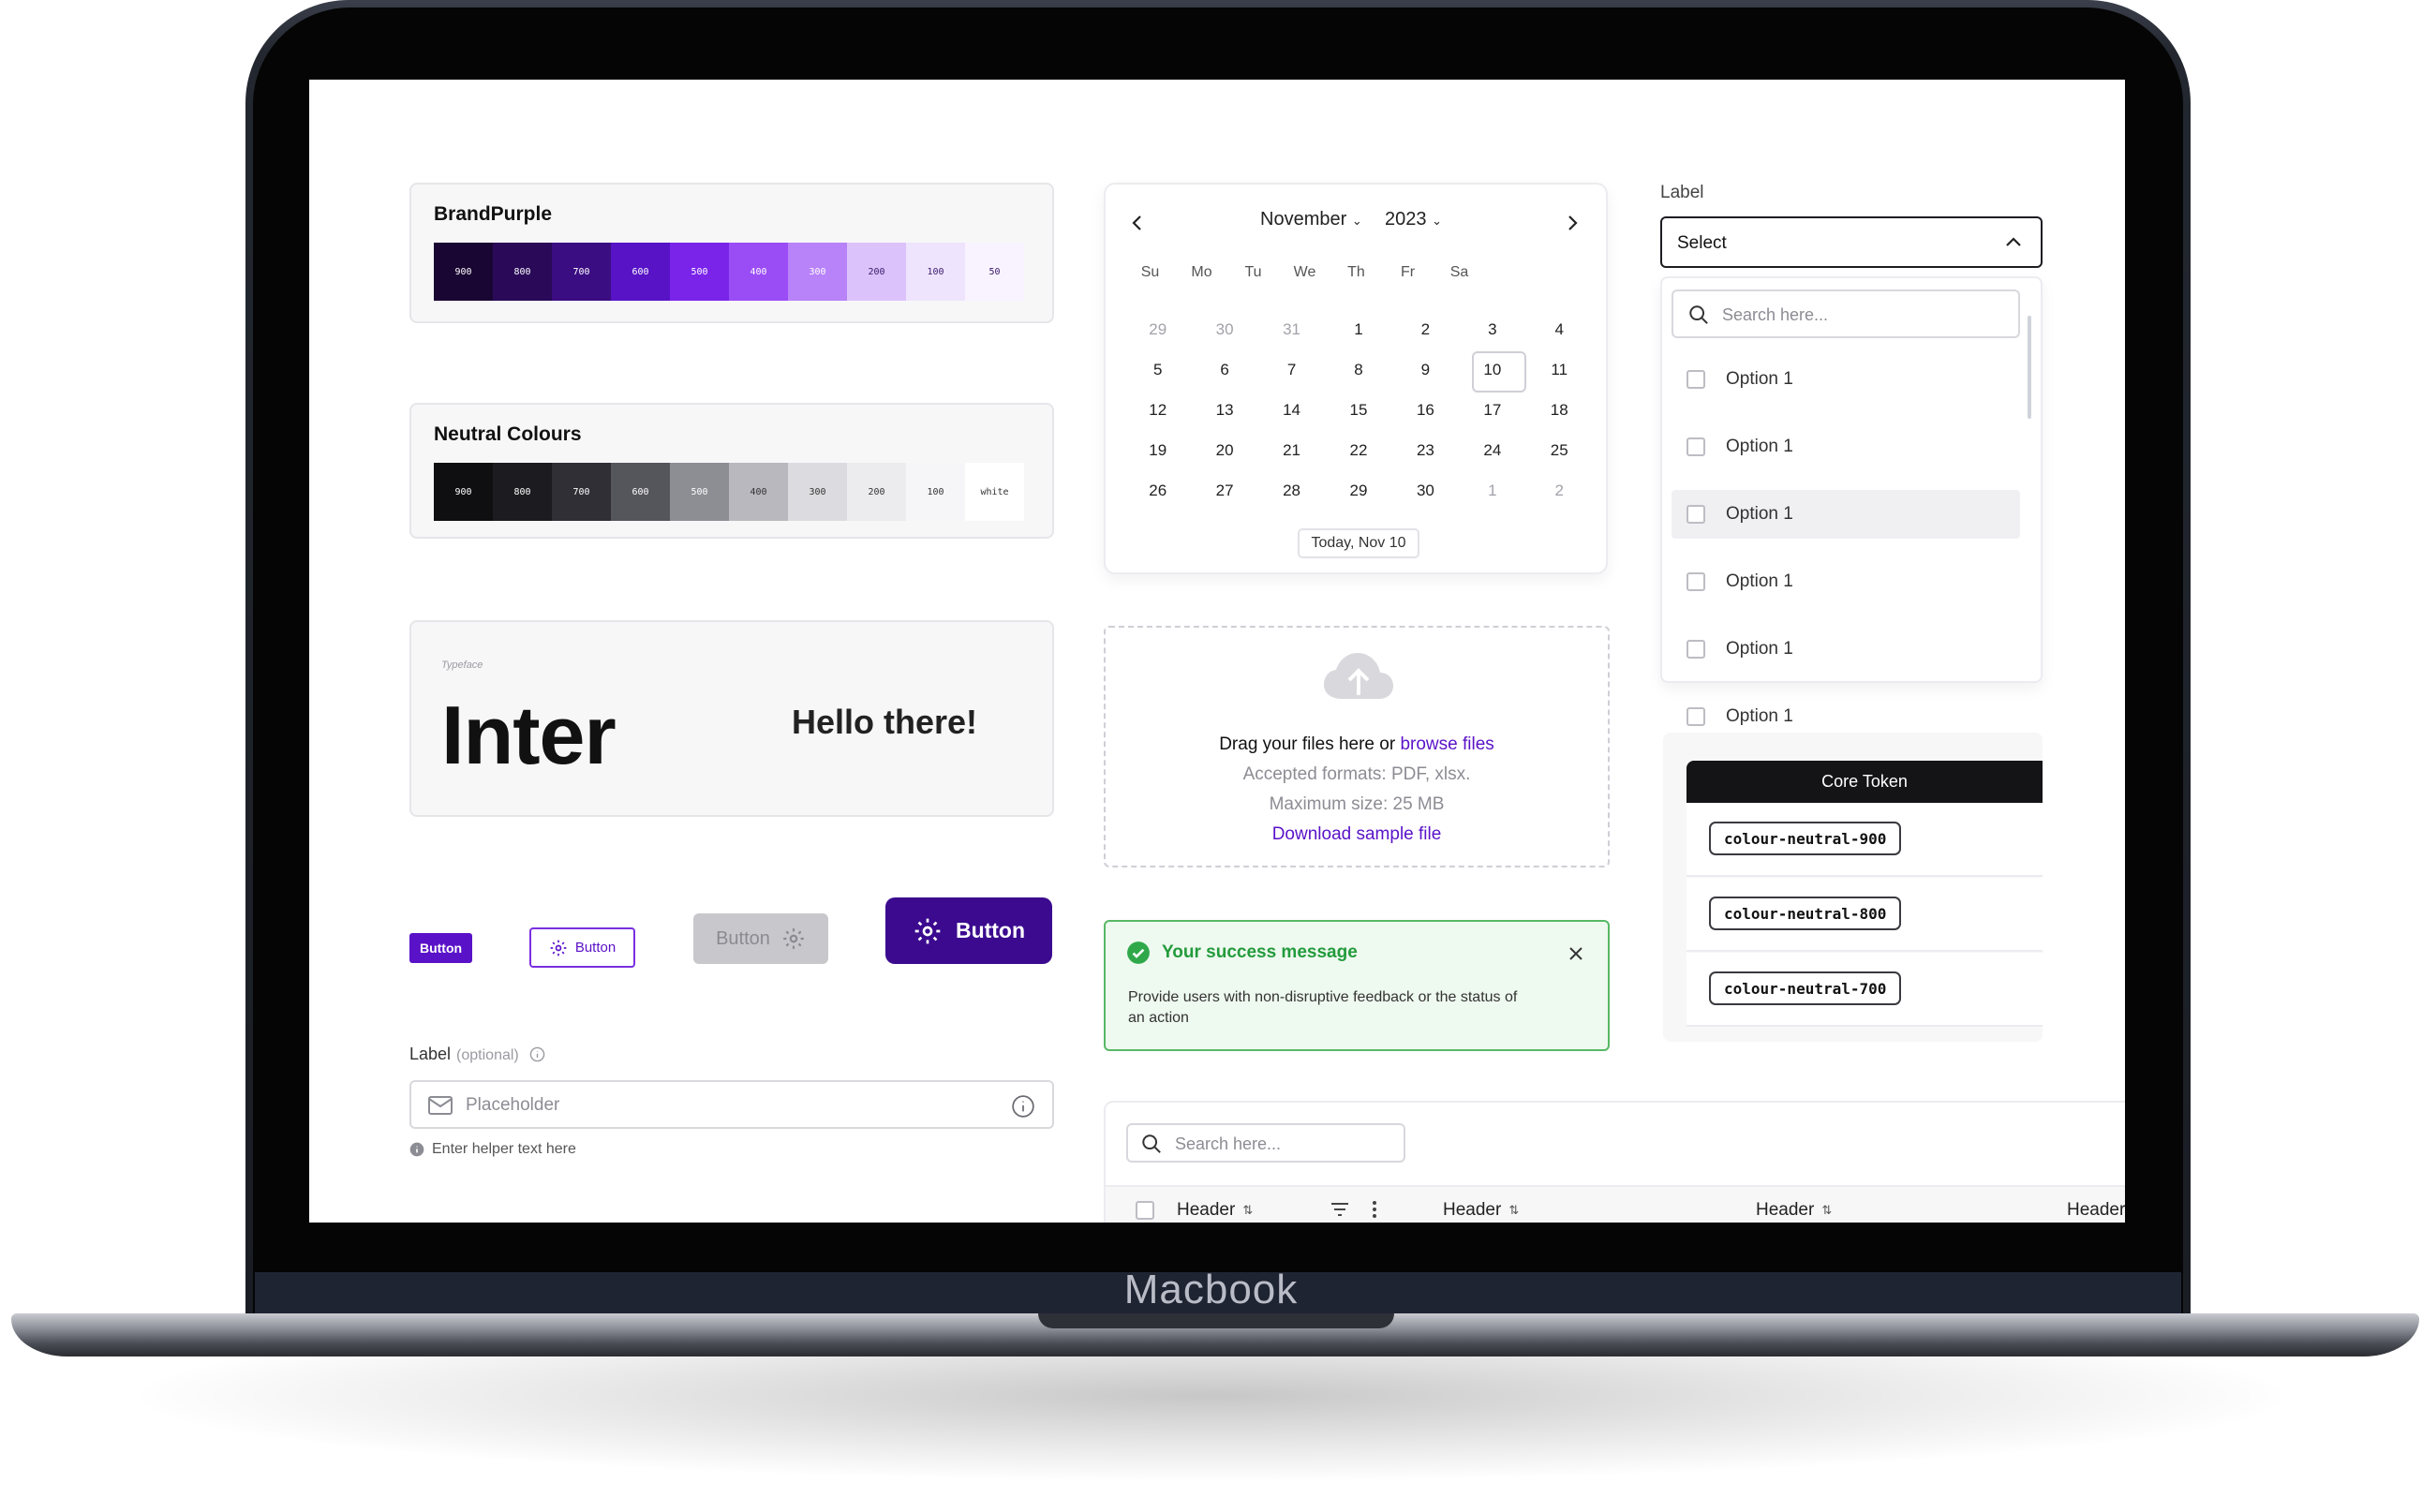  Describe the element at coordinates (582, 947) in the screenshot. I see `outline-button: Button` at that location.